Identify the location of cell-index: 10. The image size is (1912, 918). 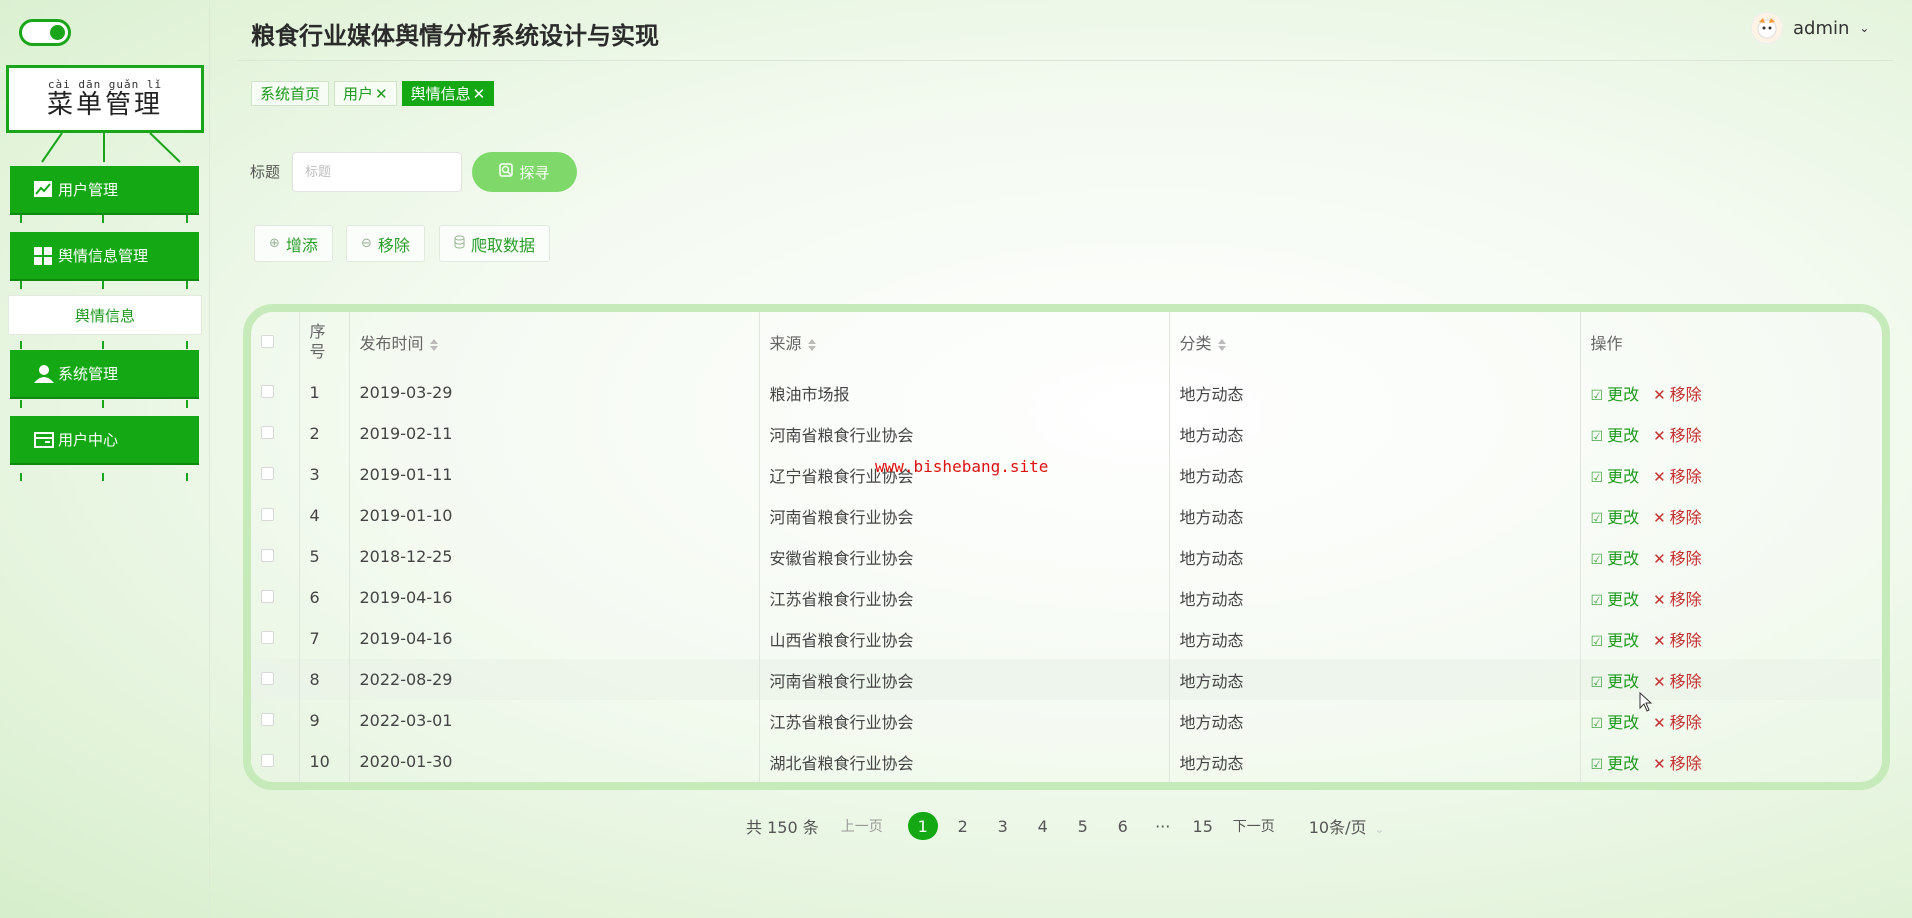
(323, 761).